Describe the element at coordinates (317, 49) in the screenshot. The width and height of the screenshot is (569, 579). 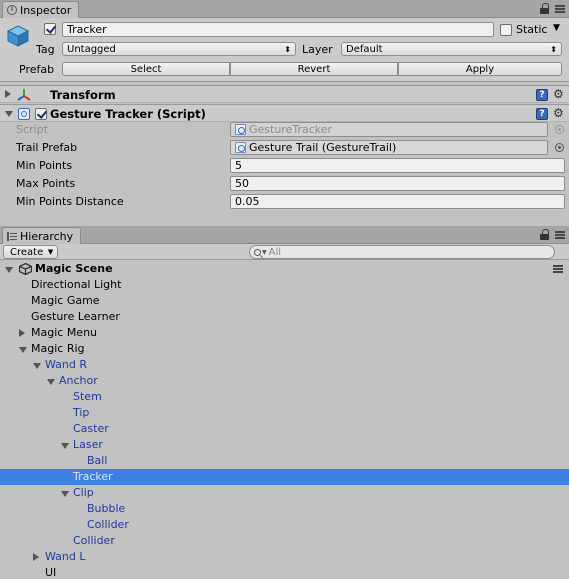
I see `layer-label: Layer` at that location.